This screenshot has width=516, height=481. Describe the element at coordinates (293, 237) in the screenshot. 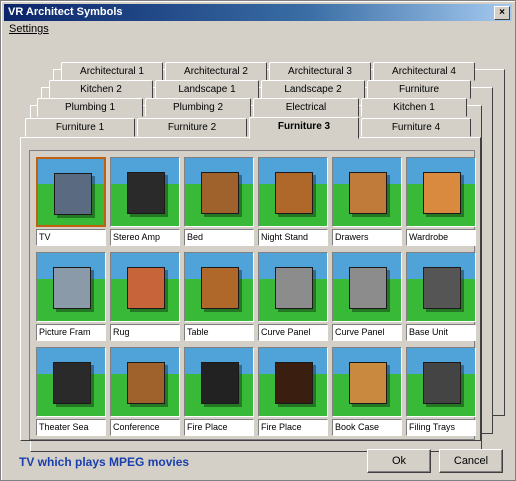

I see `symbol-label: Night Stand` at that location.